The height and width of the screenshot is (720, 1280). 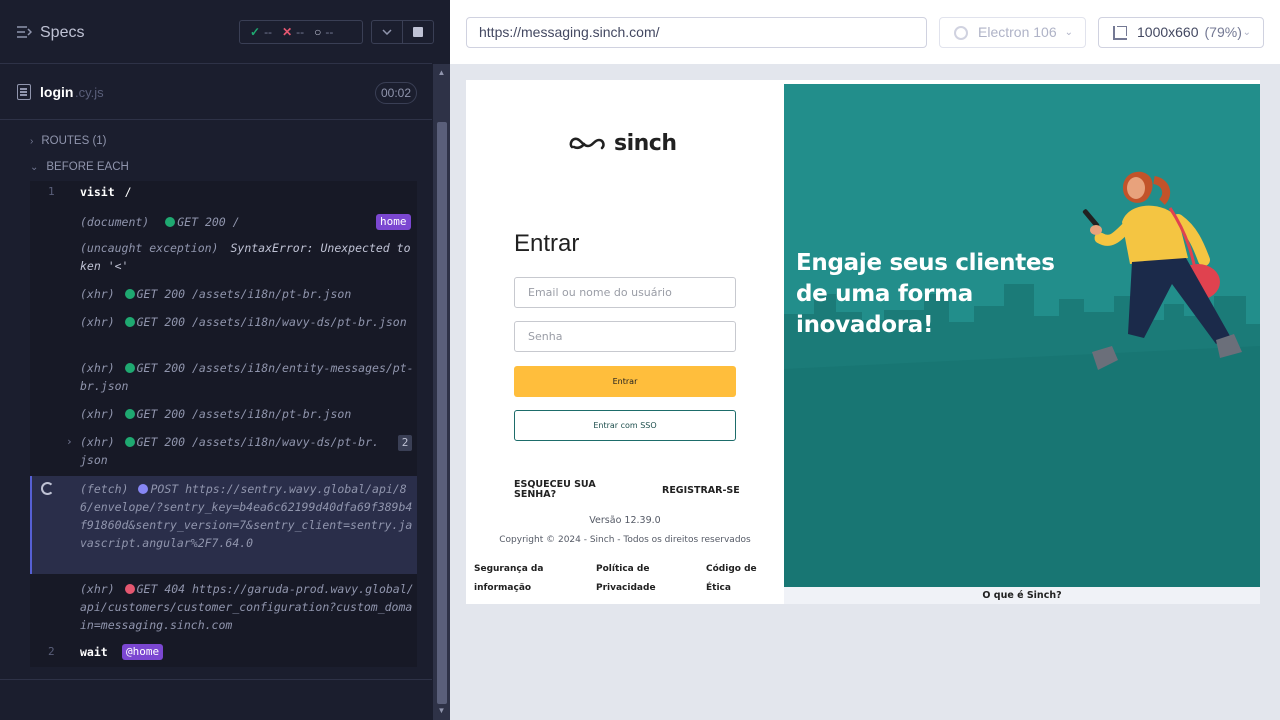 I want to click on reporter-footer-divider, so click(x=216, y=679).